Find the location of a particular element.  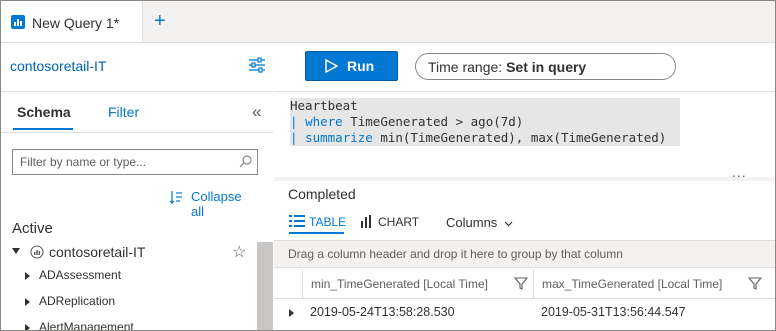

run-button: Run is located at coordinates (351, 66).